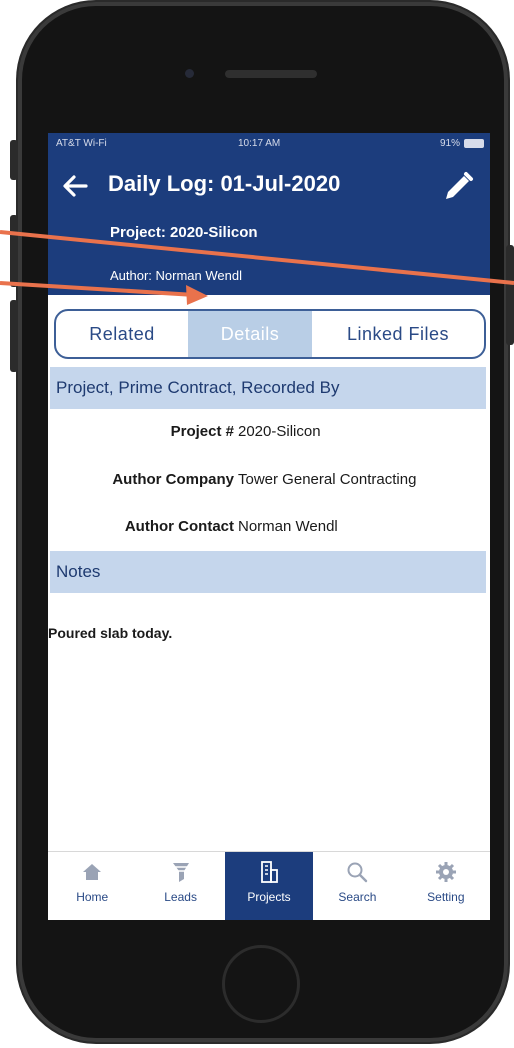 The image size is (514, 1048). What do you see at coordinates (357, 872) in the screenshot?
I see `search-icon` at bounding box center [357, 872].